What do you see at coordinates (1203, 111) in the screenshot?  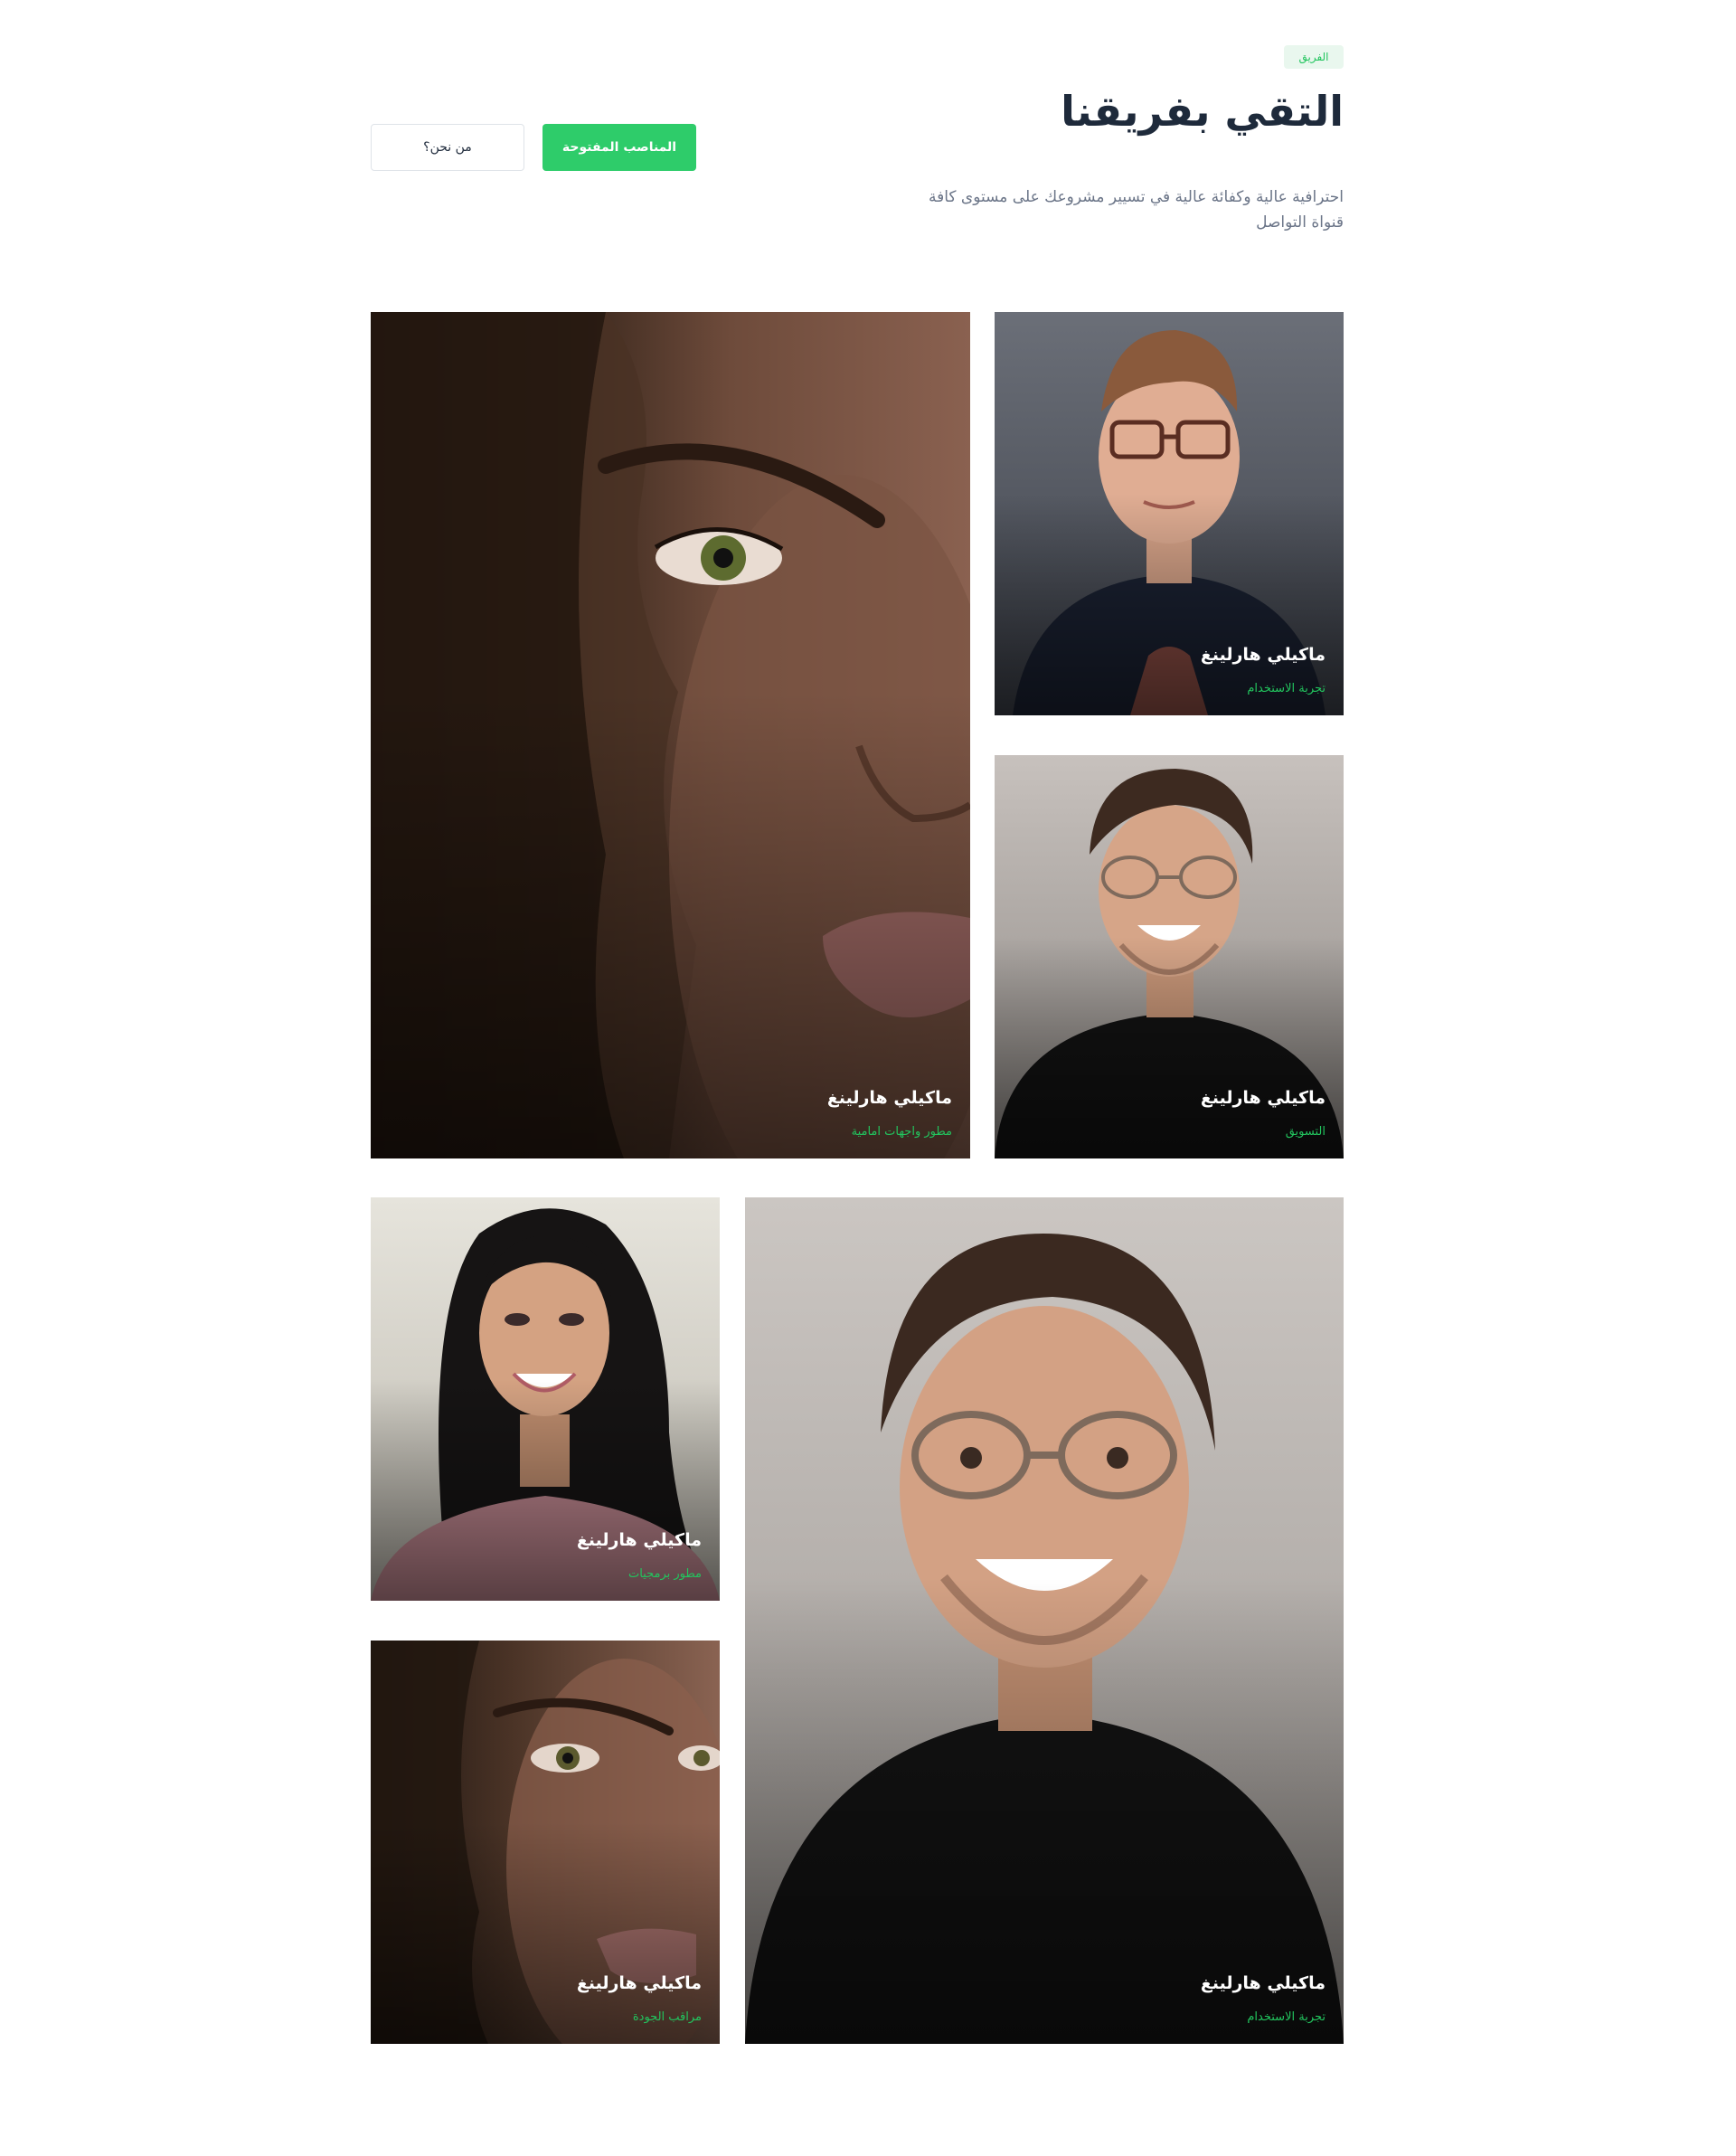 I see `page-title: التقي بفريقنا` at bounding box center [1203, 111].